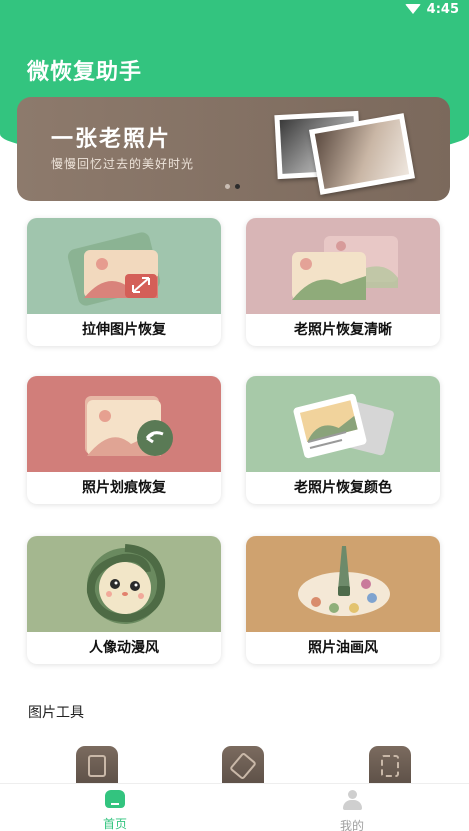 This screenshot has height=831, width=469. I want to click on tools-section-title: 图片工具, so click(56, 713).